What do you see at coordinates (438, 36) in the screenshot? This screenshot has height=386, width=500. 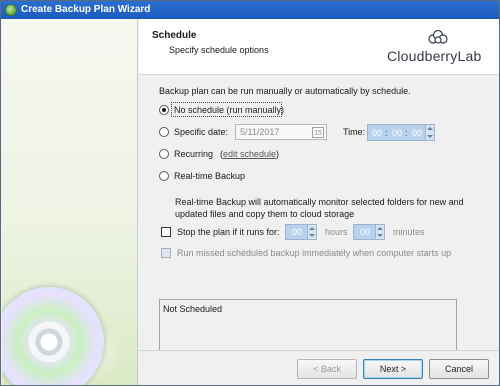 I see `cloud-berry-icon` at bounding box center [438, 36].